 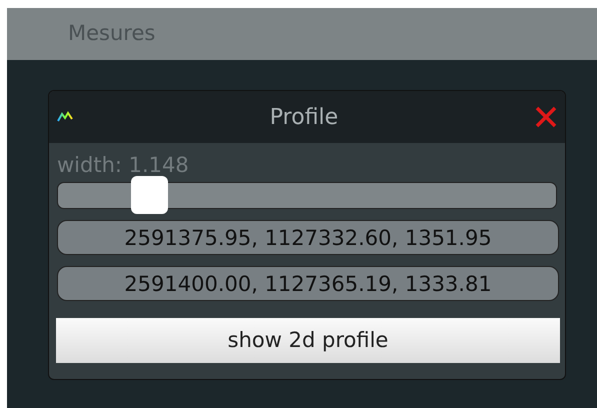 I want to click on coordinate-field: 2591375.95, 1127332.60, 1351.95, so click(x=308, y=237).